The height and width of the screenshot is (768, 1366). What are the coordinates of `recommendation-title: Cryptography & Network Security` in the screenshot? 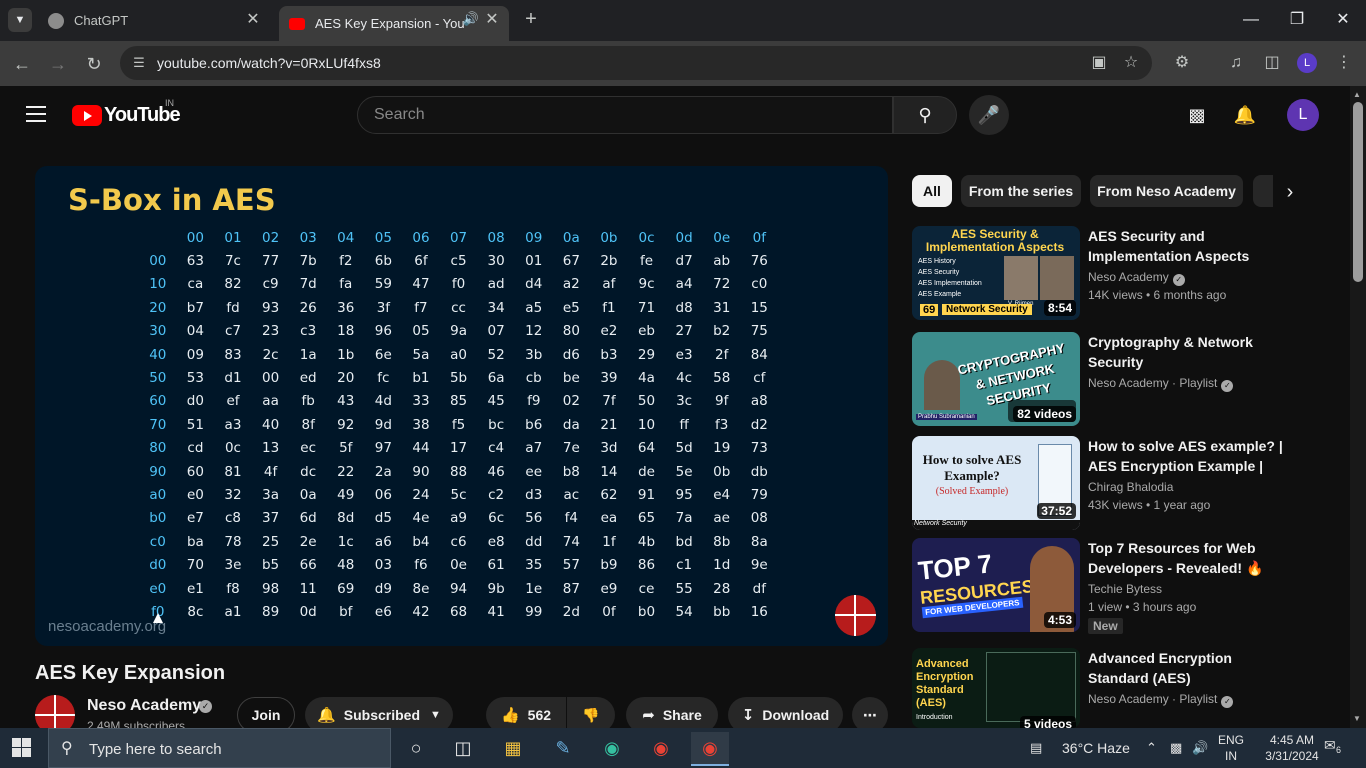 It's located at (1190, 352).